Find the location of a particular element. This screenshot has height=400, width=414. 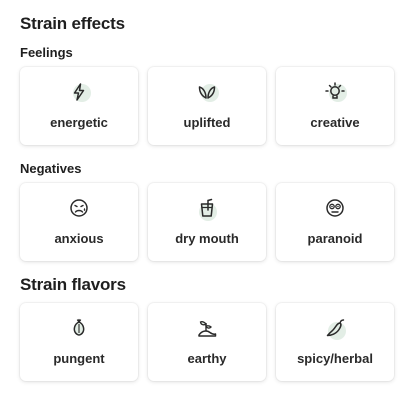

negative-card-paranoid: paranoid is located at coordinates (335, 222).